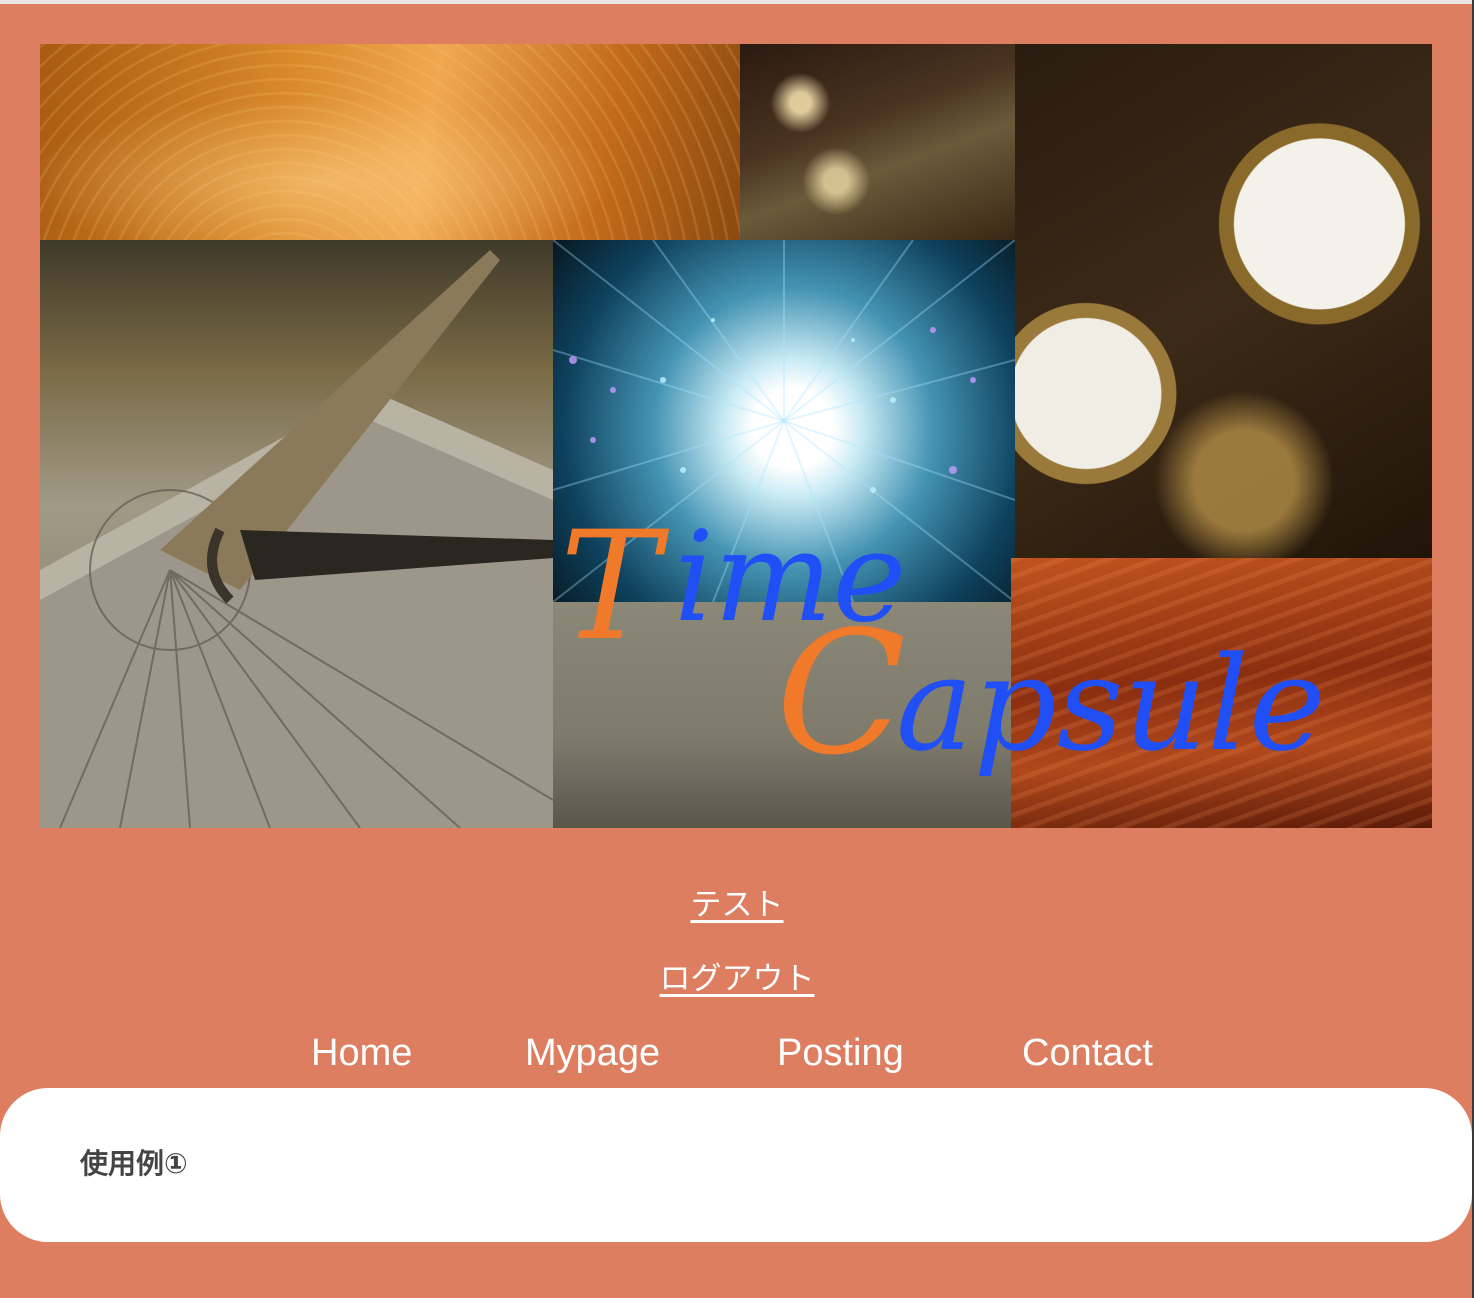 The width and height of the screenshot is (1474, 1298). I want to click on time-capsule-logo: T ime C apsule, so click(943, 646).